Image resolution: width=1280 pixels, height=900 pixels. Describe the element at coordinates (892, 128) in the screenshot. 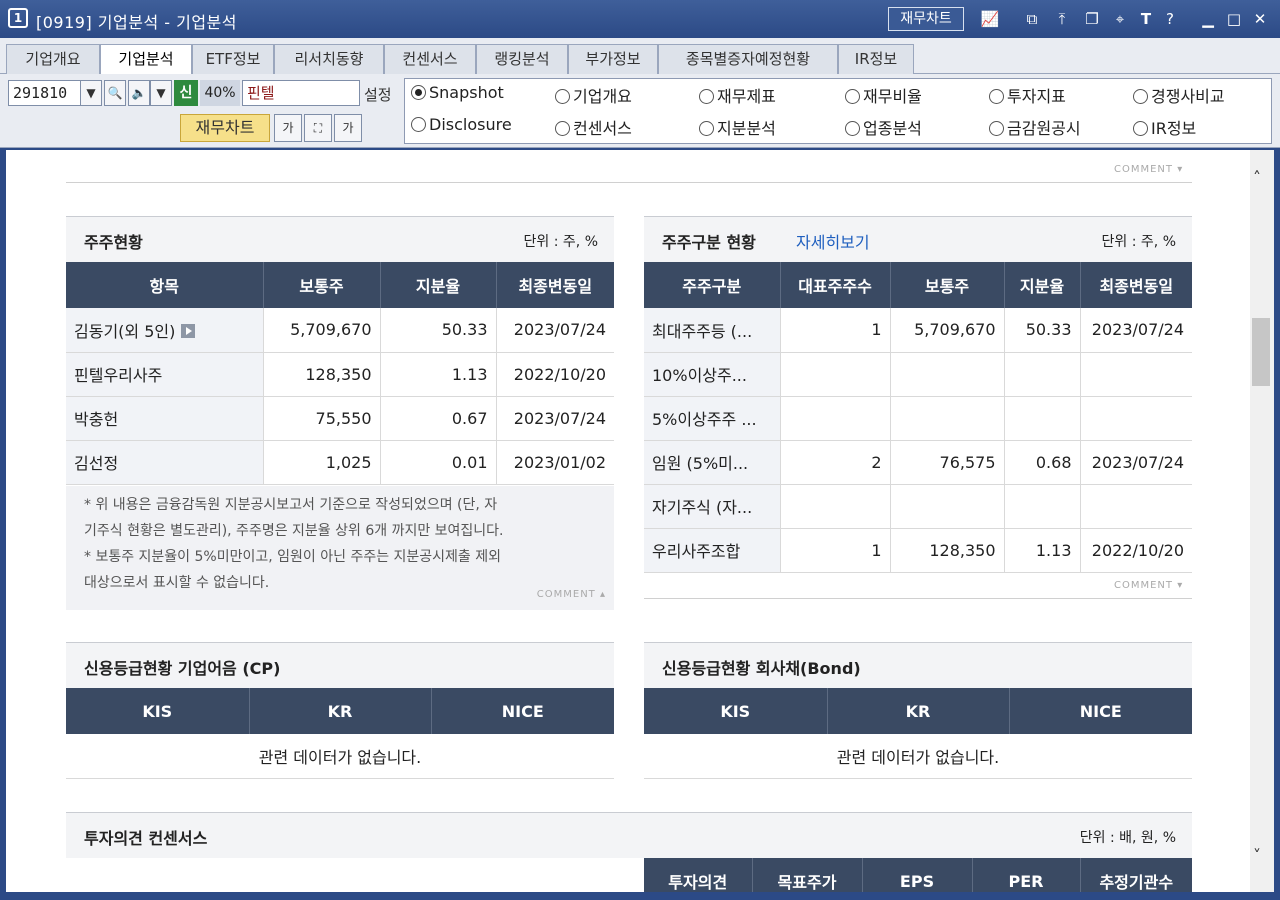

I see `radio-label: 업종분석` at that location.